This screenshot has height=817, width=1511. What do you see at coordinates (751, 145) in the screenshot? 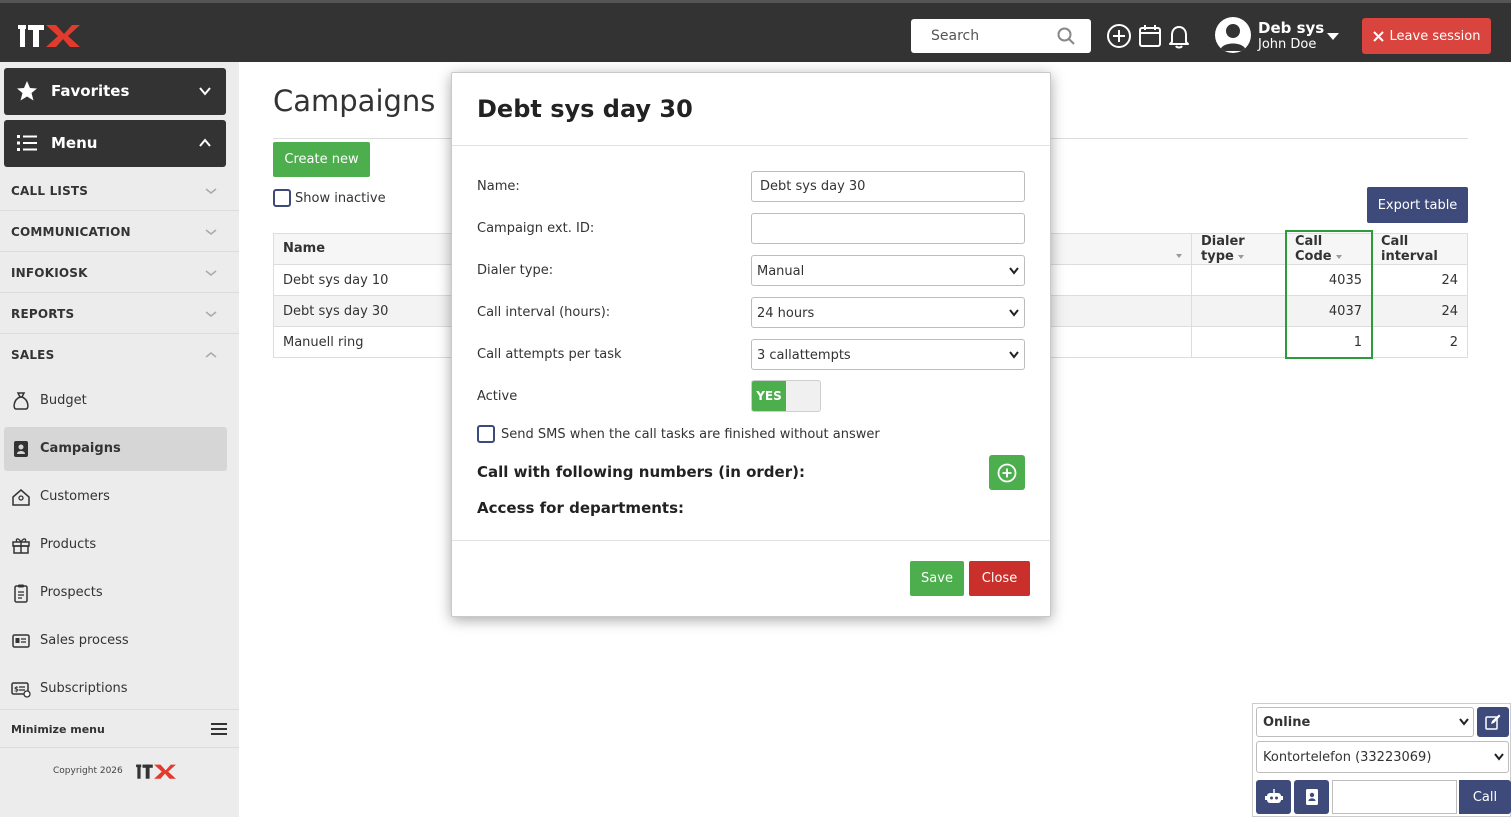
I see `dialog-header-divider` at bounding box center [751, 145].